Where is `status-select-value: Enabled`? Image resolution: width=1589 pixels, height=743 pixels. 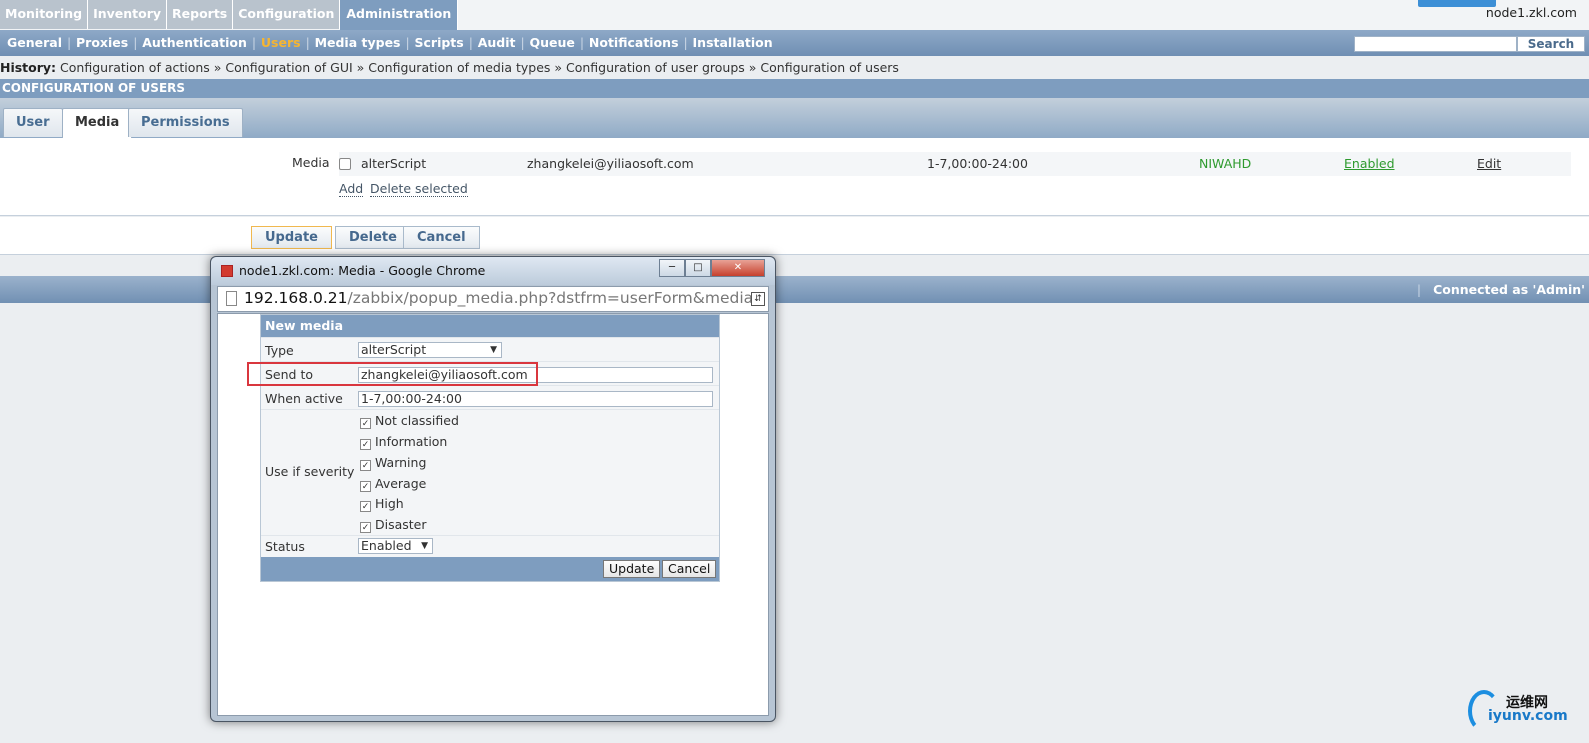 status-select-value: Enabled is located at coordinates (386, 545).